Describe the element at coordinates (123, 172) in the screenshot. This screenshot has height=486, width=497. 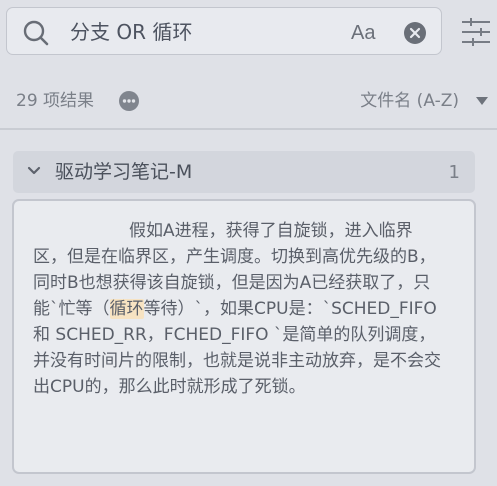
I see `file-group-title: 驱动学习笔记-M` at that location.